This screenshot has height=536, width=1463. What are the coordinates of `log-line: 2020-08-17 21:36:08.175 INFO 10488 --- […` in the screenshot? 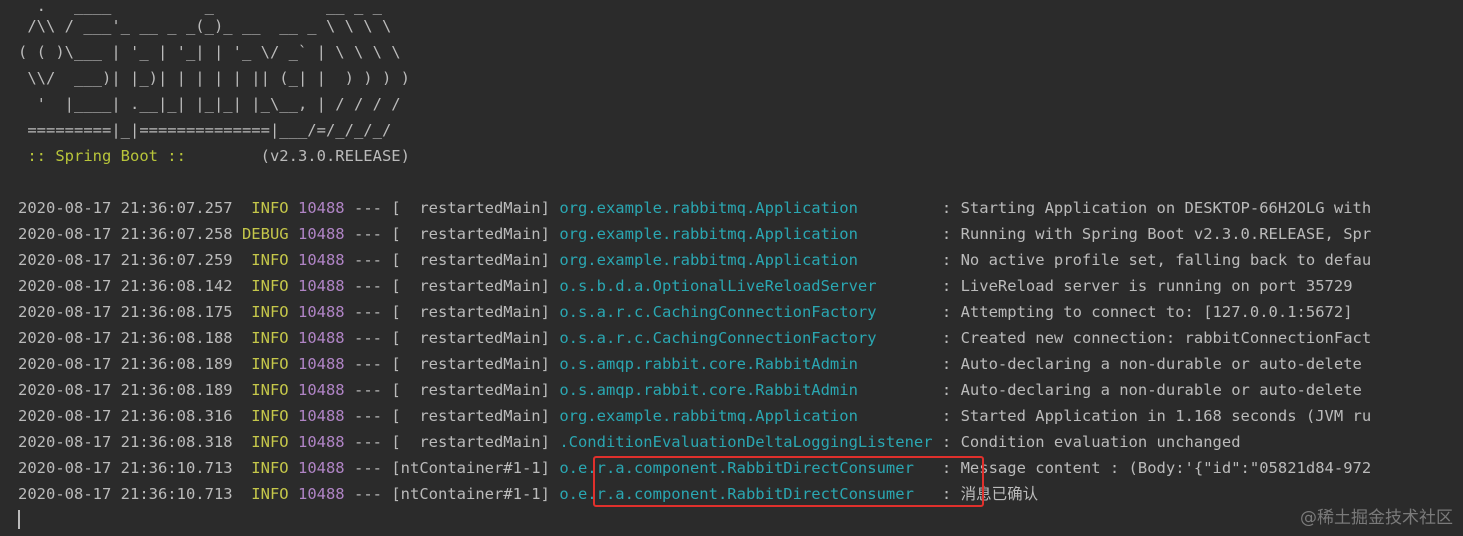 It's located at (685, 312).